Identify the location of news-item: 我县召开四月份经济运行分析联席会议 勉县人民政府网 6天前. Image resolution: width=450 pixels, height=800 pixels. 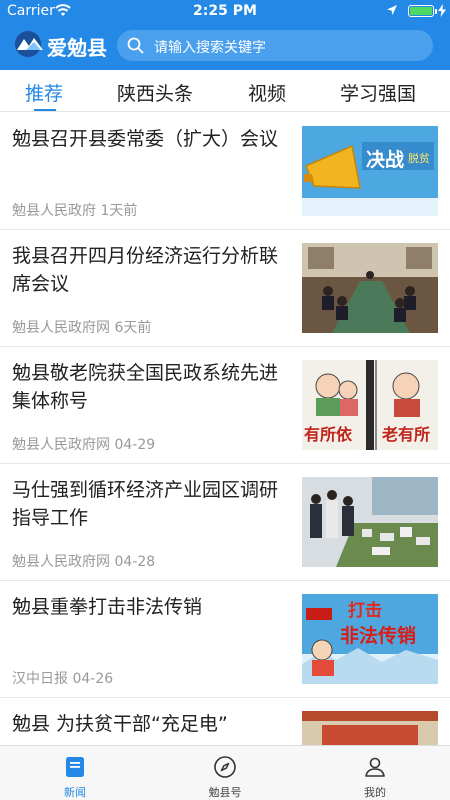
(225, 288).